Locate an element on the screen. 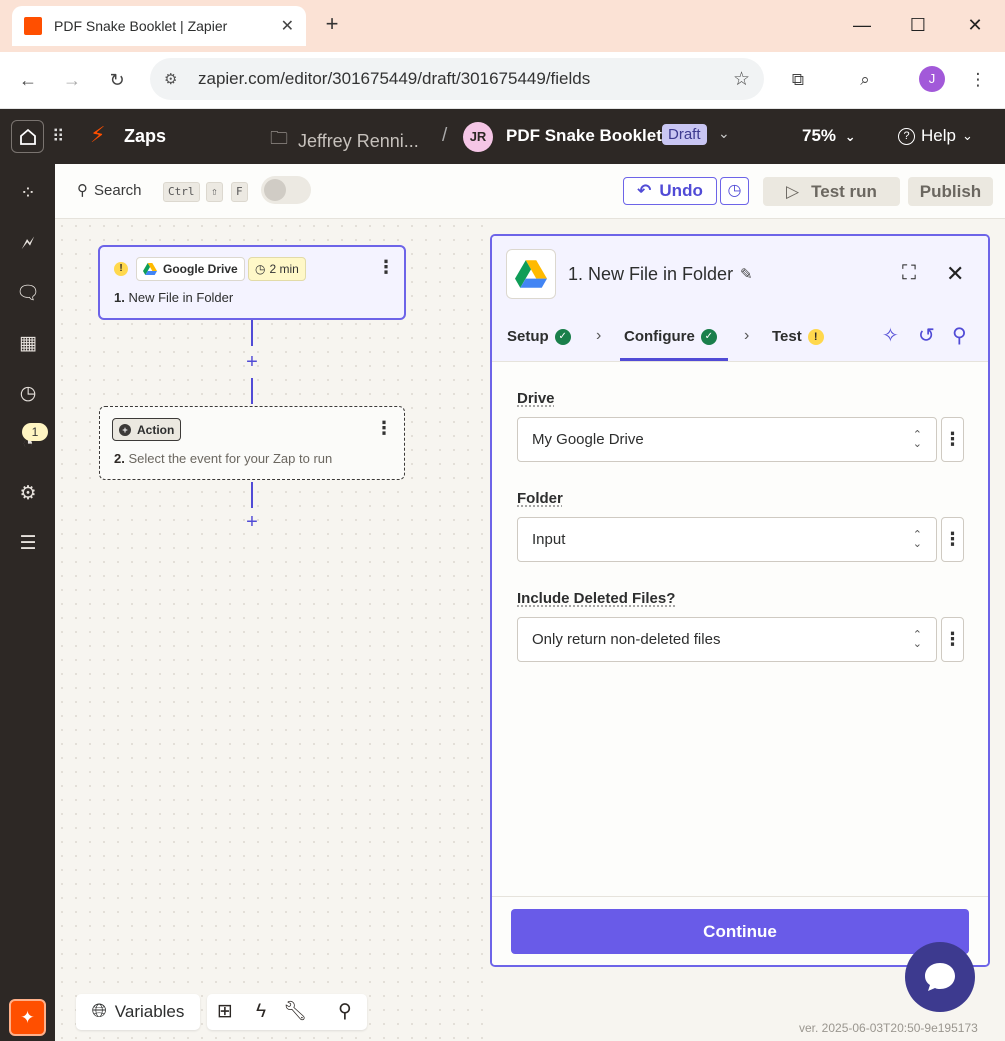 This screenshot has height=1041, width=1005. tab-search-icon: ⌕ is located at coordinates (865, 80).